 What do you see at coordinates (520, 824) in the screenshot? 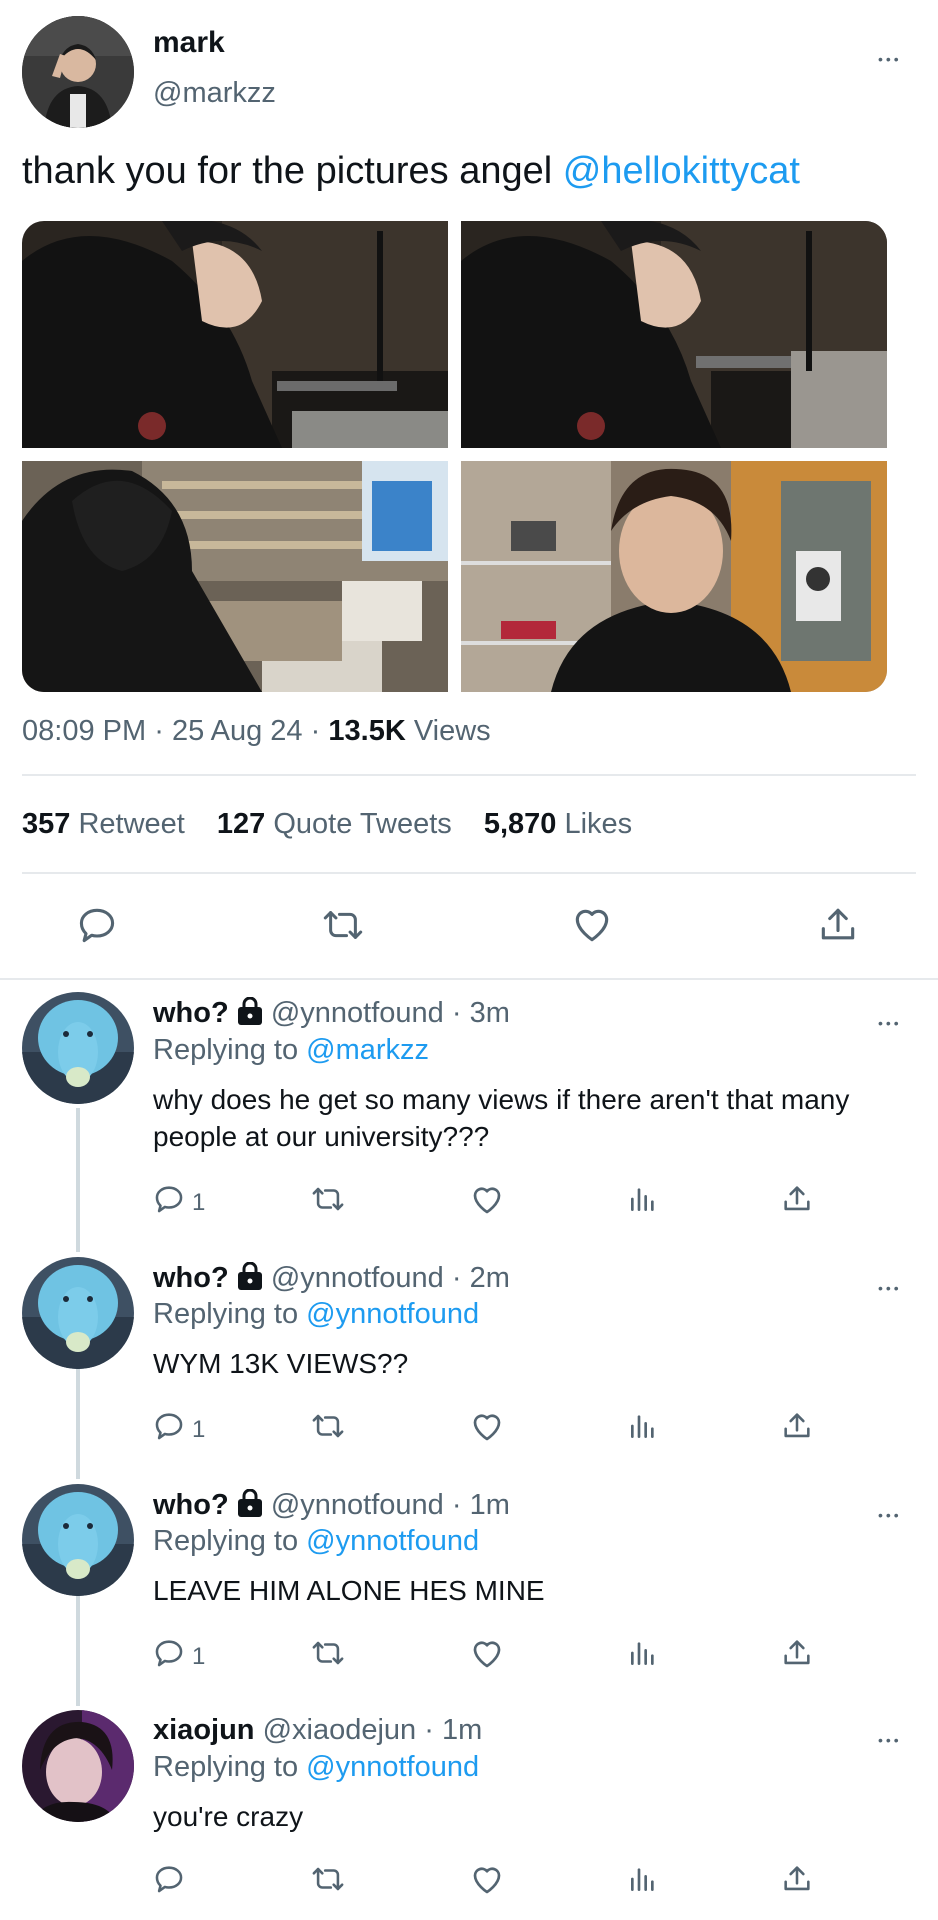
I see `likes-count: 5,870` at bounding box center [520, 824].